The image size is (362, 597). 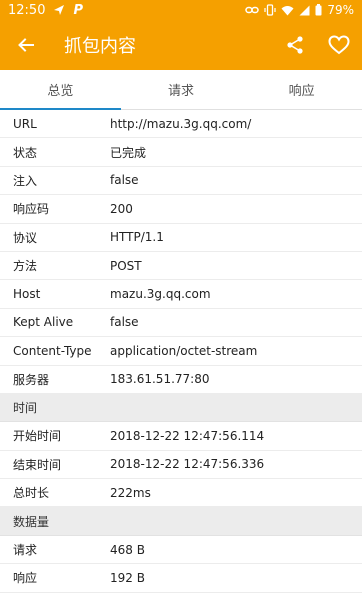 What do you see at coordinates (295, 45) in the screenshot?
I see `share-icon` at bounding box center [295, 45].